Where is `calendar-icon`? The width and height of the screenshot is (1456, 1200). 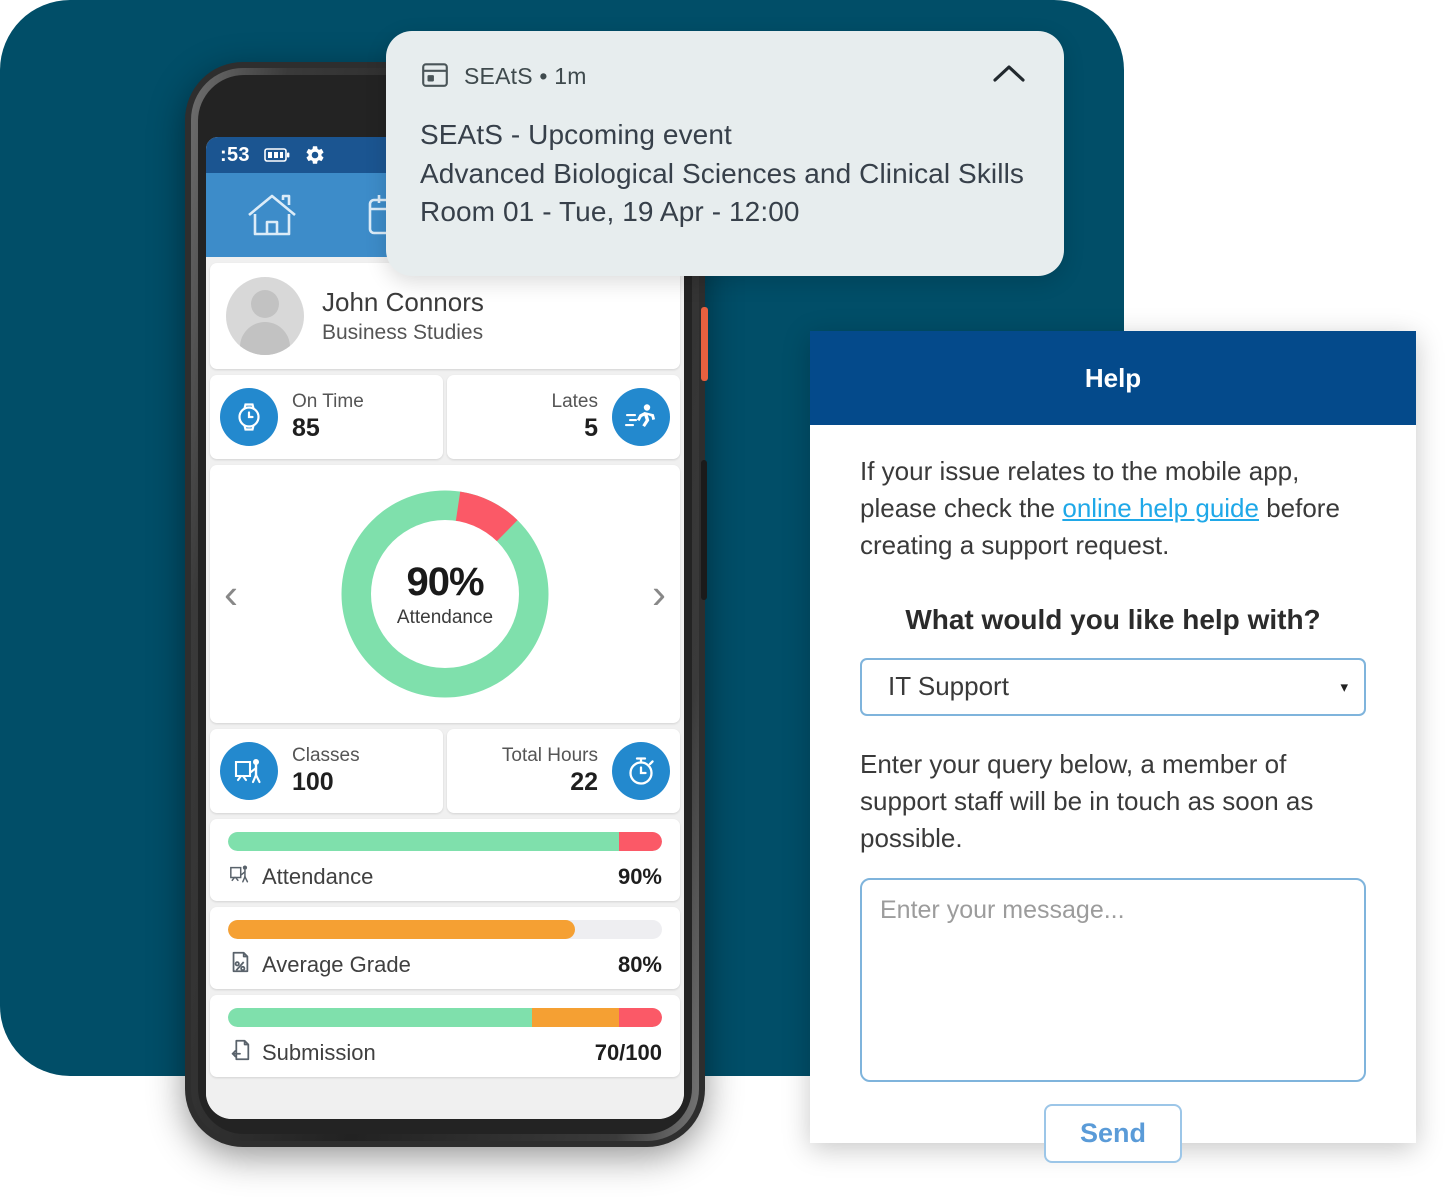 calendar-icon is located at coordinates (435, 76).